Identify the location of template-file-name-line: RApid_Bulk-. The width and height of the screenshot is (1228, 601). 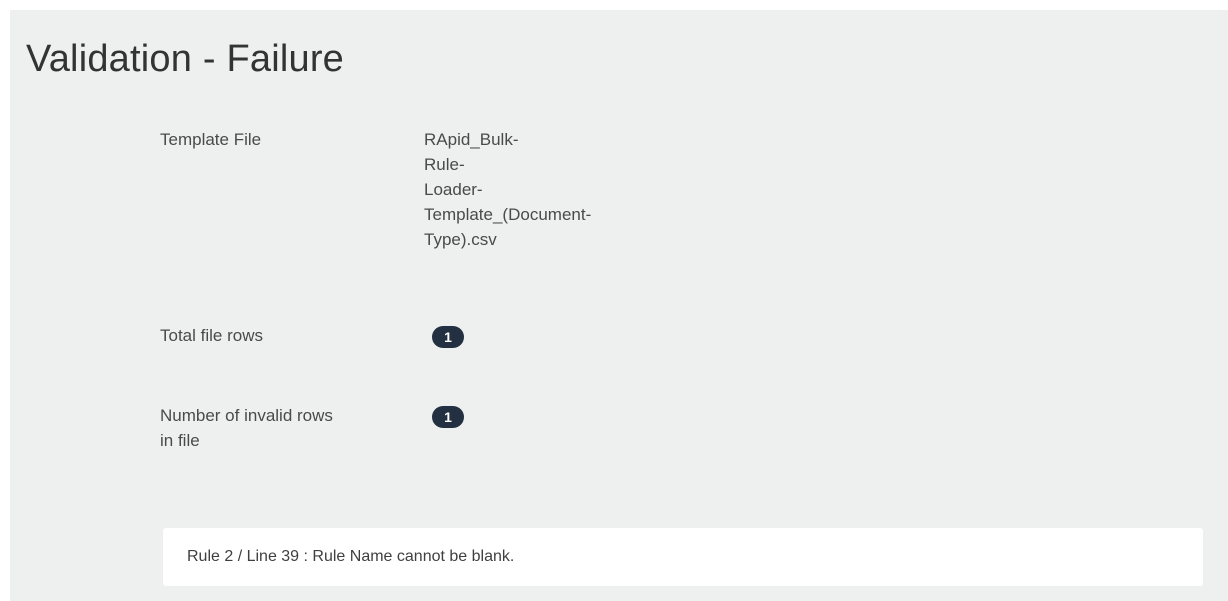
(471, 139).